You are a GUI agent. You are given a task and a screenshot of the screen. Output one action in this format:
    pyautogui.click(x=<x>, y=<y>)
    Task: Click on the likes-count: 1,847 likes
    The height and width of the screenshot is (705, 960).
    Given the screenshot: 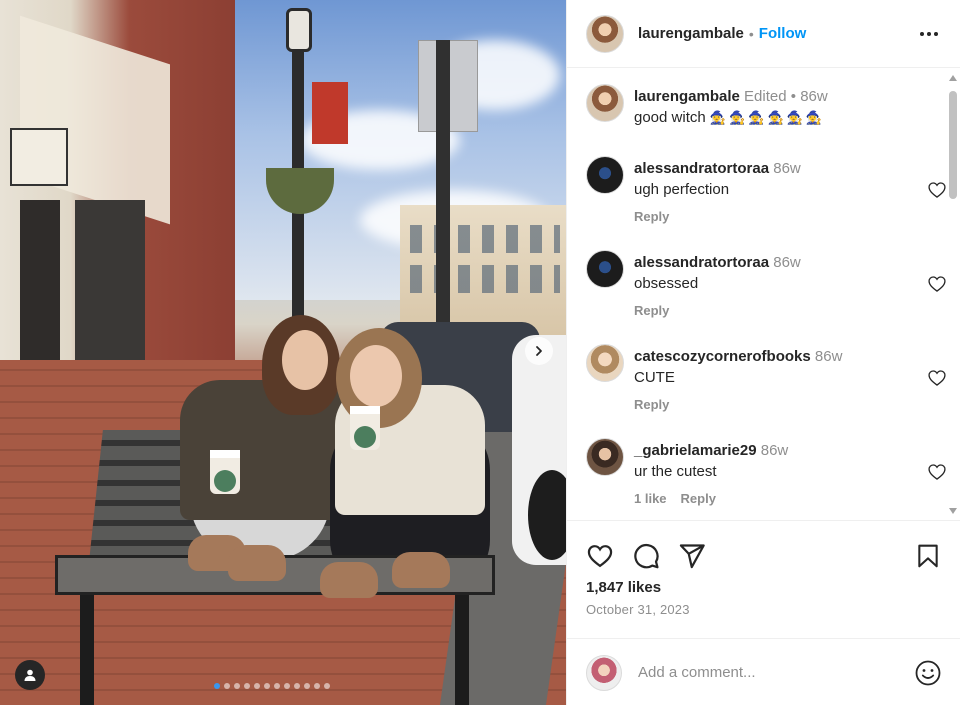 What is the action you would take?
    pyautogui.click(x=763, y=584)
    